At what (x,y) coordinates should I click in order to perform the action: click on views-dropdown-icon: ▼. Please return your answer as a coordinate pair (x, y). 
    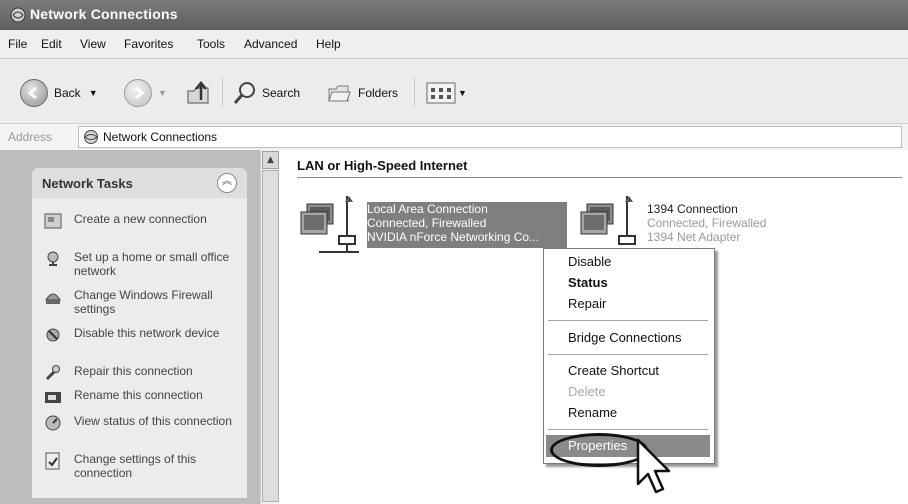
    Looking at the image, I should click on (462, 93).